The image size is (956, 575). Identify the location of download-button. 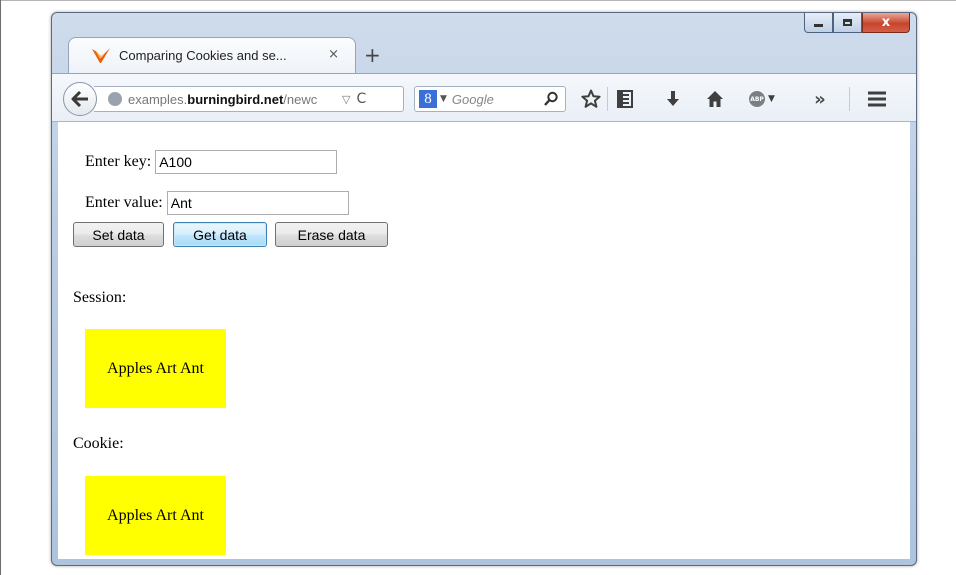
(673, 99).